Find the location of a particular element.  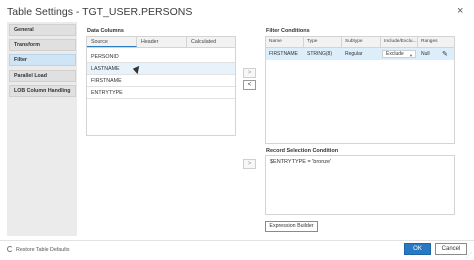

nav-item-transform: Transform is located at coordinates (42, 45).